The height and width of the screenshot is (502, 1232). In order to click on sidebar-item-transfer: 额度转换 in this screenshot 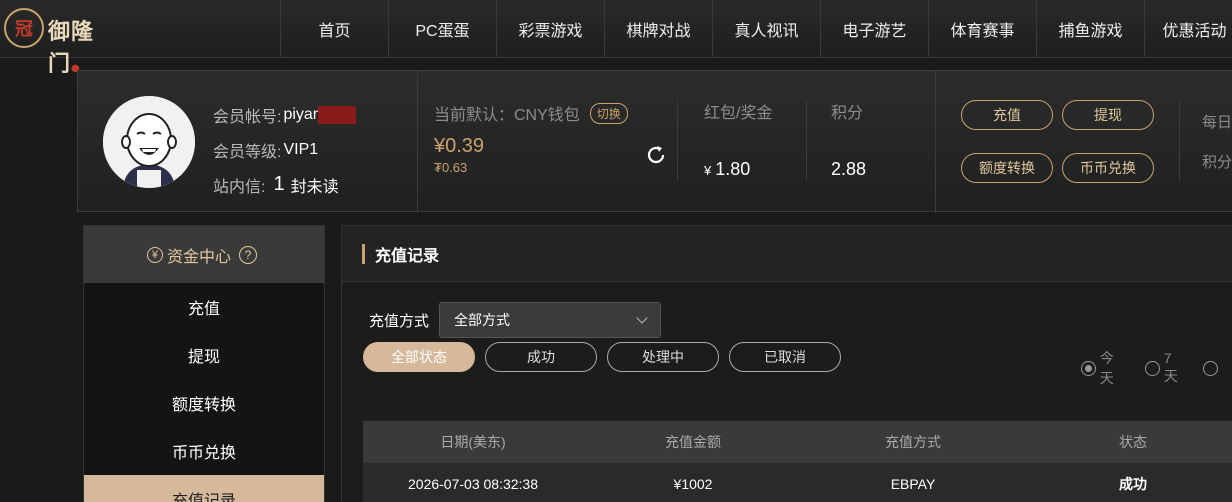, I will do `click(204, 403)`.